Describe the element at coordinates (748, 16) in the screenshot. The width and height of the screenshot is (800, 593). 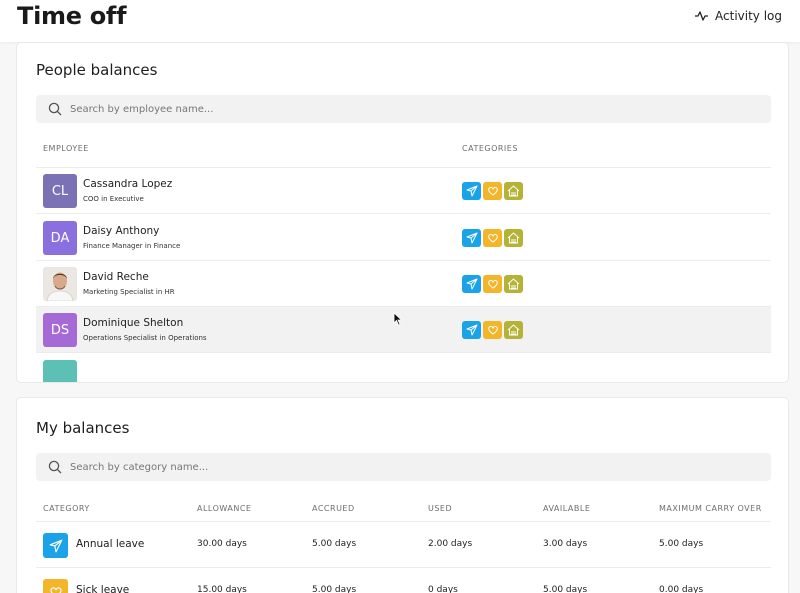
I see `activity-log-label: Activity log` at that location.